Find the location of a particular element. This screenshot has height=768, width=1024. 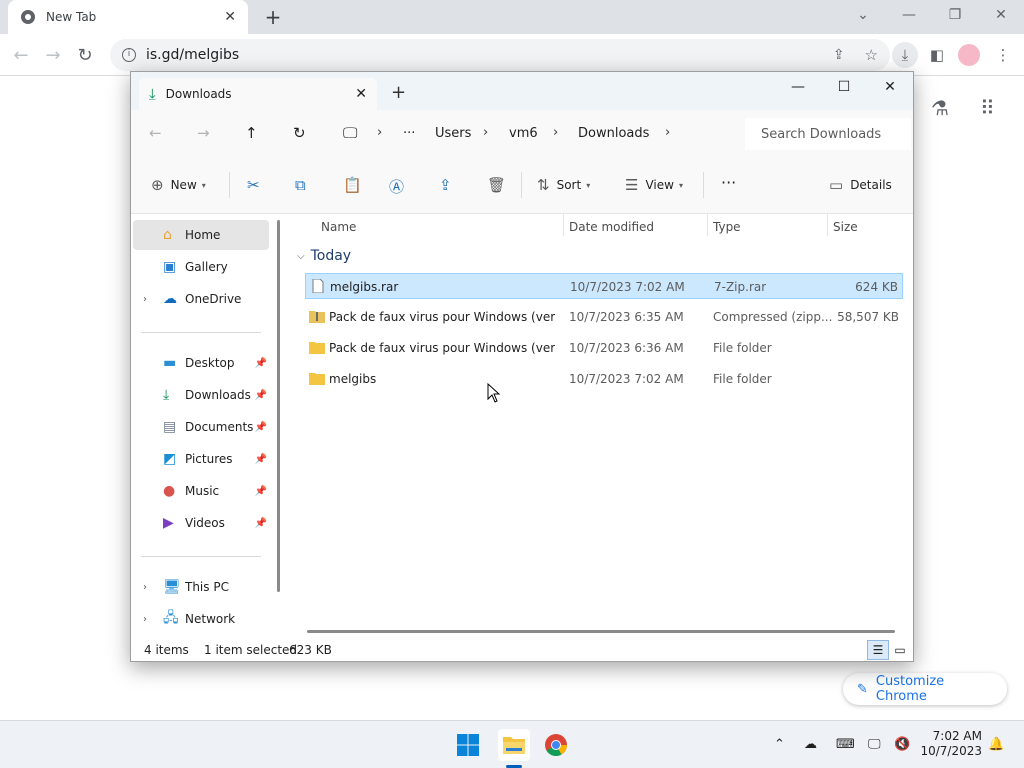

details-button: ▭ Details is located at coordinates (860, 185).